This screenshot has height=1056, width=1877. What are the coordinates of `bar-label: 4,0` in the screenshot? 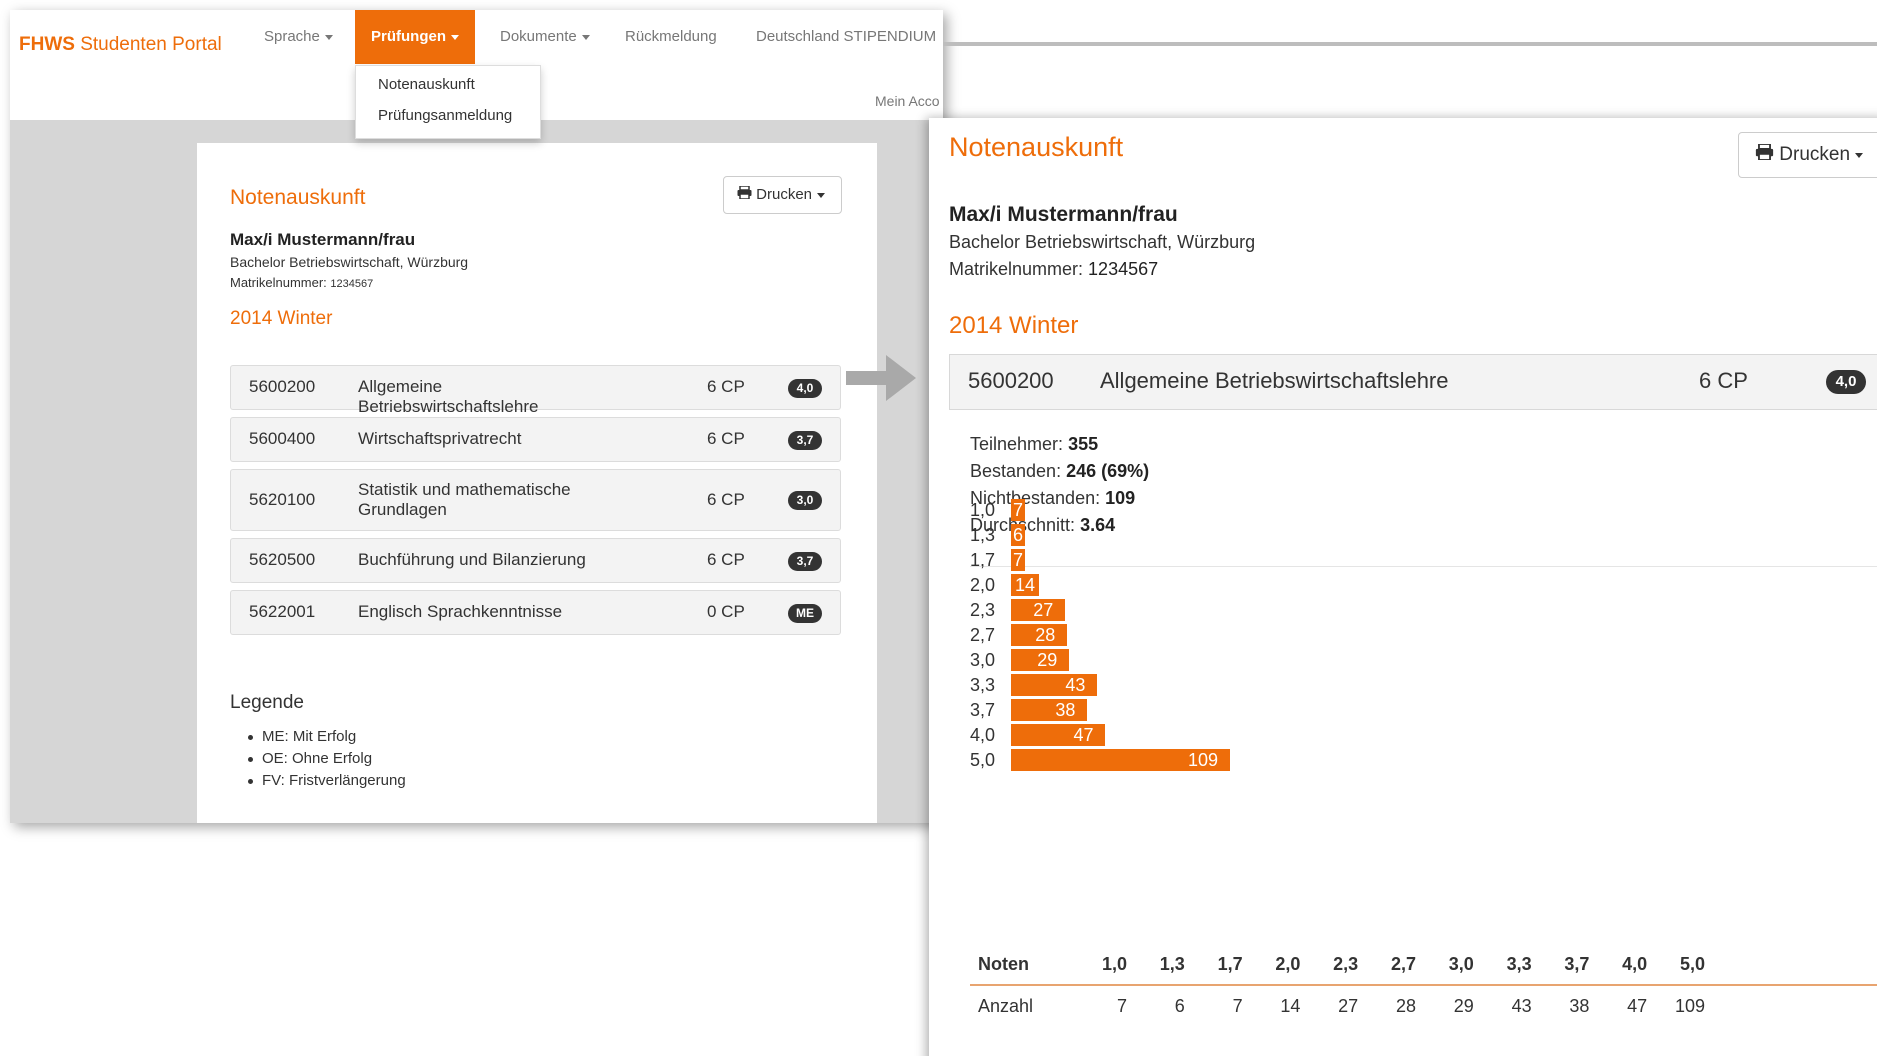 It's located at (983, 735).